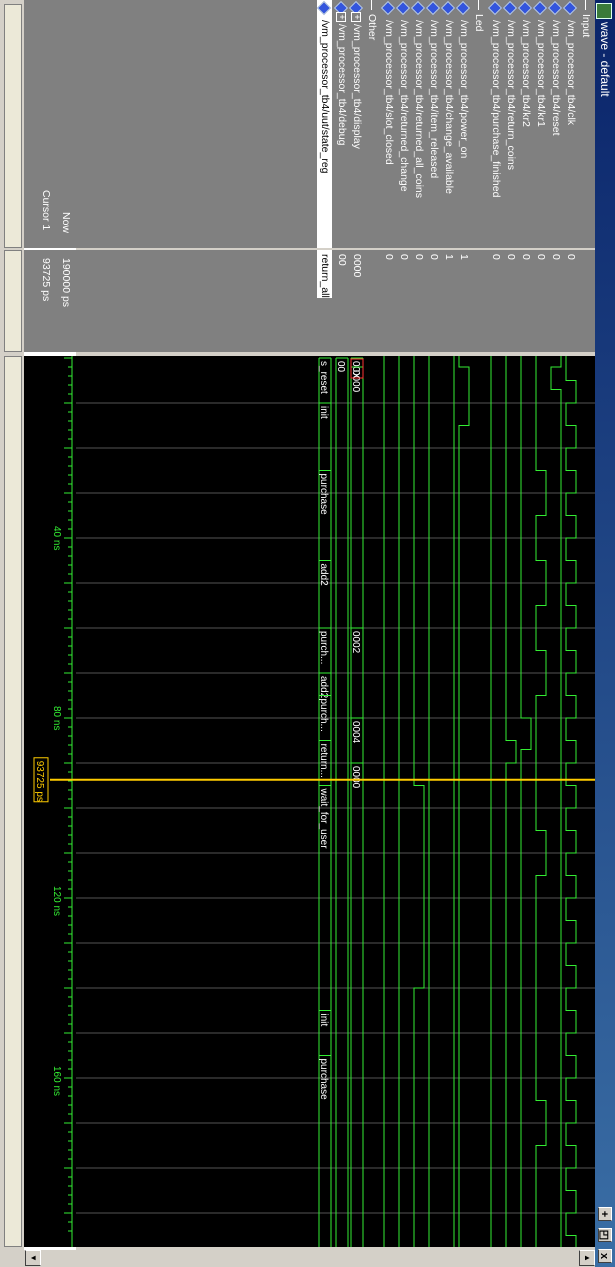 The width and height of the screenshot is (615, 1267). What do you see at coordinates (13, 301) in the screenshot?
I see `values-scrollbar` at bounding box center [13, 301].